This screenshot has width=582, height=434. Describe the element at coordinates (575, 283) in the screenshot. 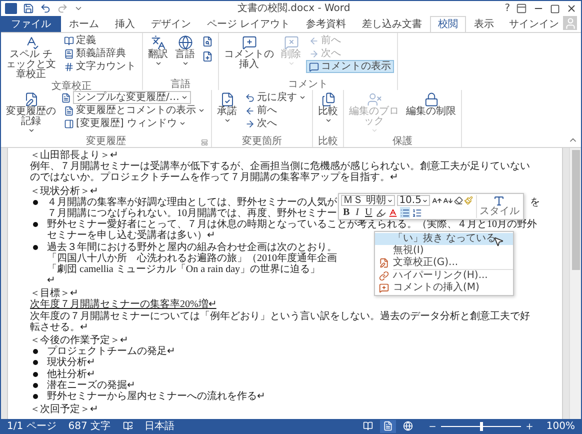

I see `scrollbar` at that location.